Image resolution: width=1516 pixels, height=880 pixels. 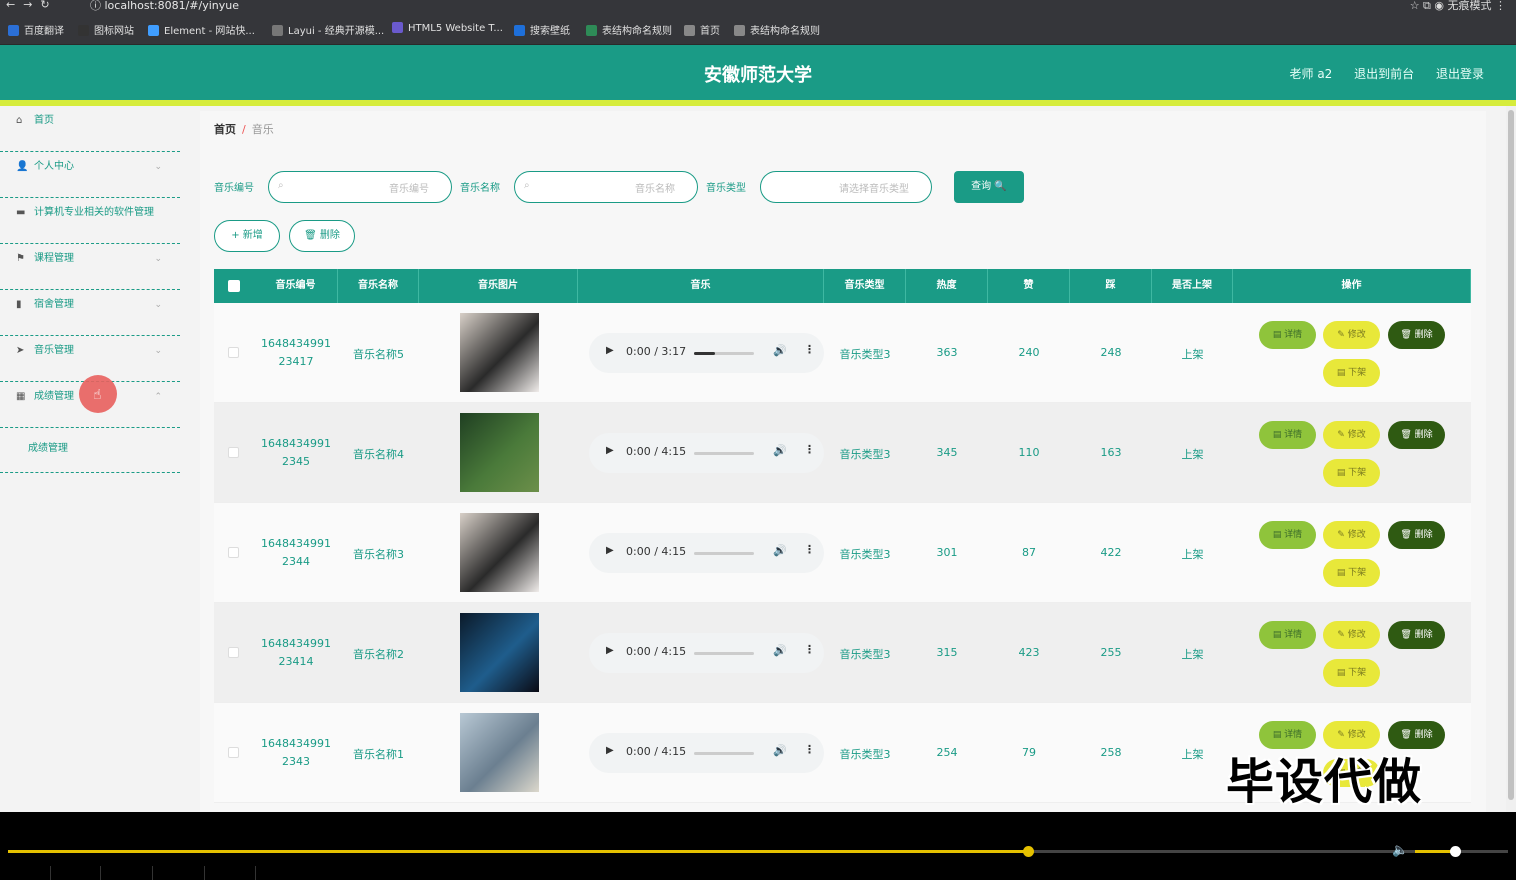 What do you see at coordinates (947, 752) in the screenshot?
I see `music-heat: 254` at bounding box center [947, 752].